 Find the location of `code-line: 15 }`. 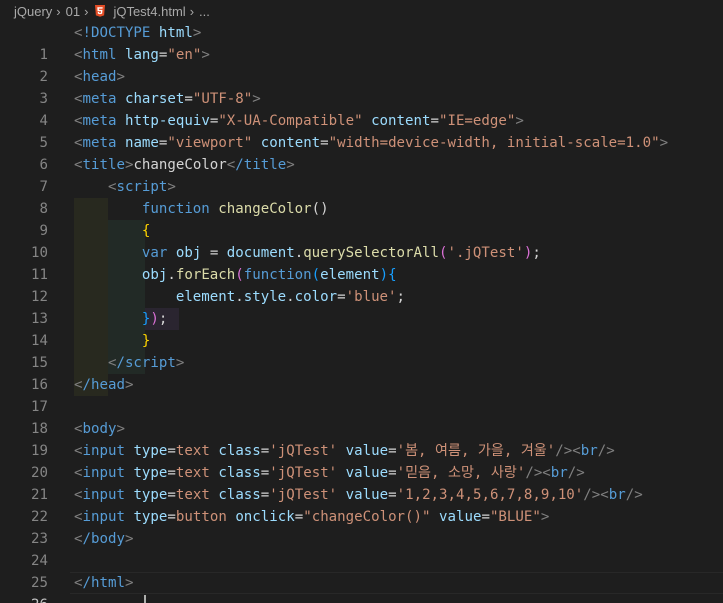

code-line: 15 } is located at coordinates (361, 350).